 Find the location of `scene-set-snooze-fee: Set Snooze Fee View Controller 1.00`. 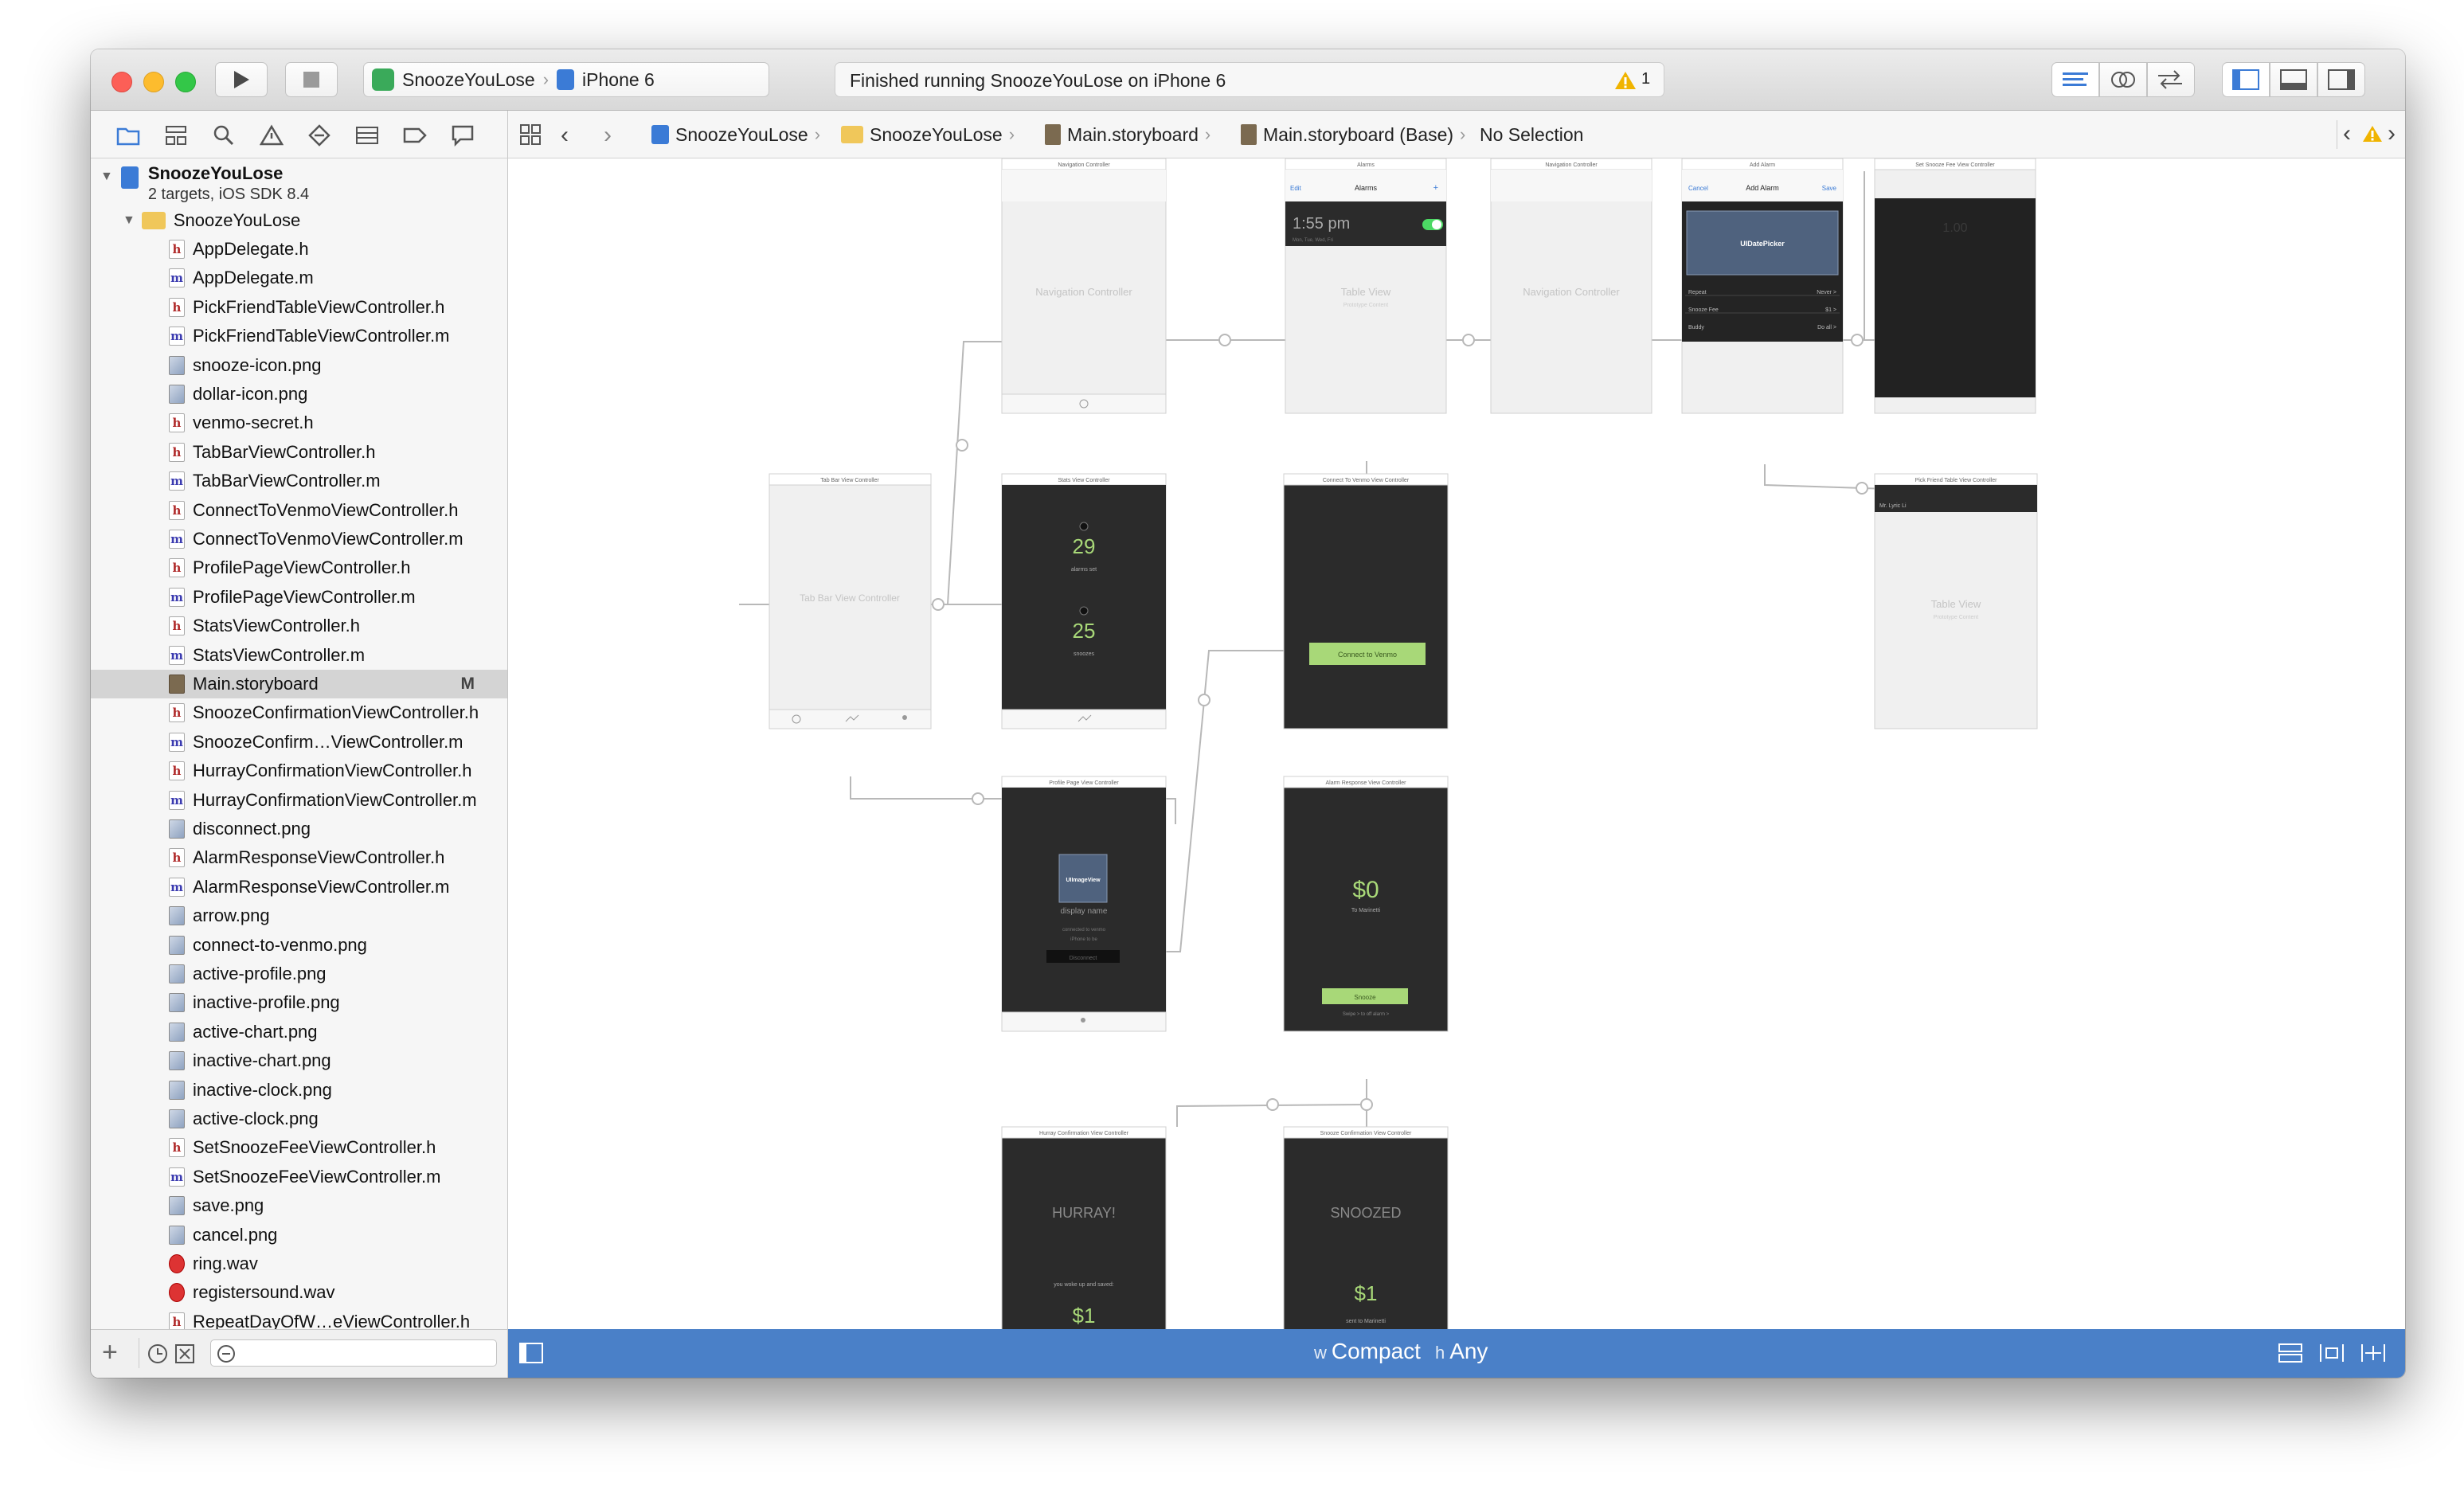

scene-set-snooze-fee: Set Snooze Fee View Controller 1.00 is located at coordinates (1955, 286).